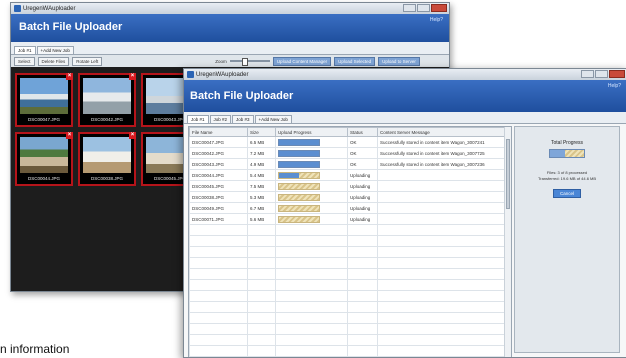  What do you see at coordinates (355, 61) in the screenshot?
I see `upload-selected-button: Upload Selected` at bounding box center [355, 61].